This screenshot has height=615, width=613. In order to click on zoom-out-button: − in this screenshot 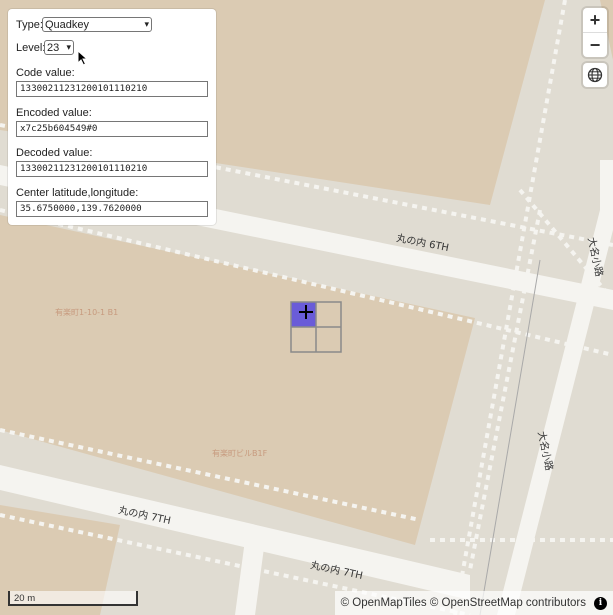, I will do `click(595, 45)`.